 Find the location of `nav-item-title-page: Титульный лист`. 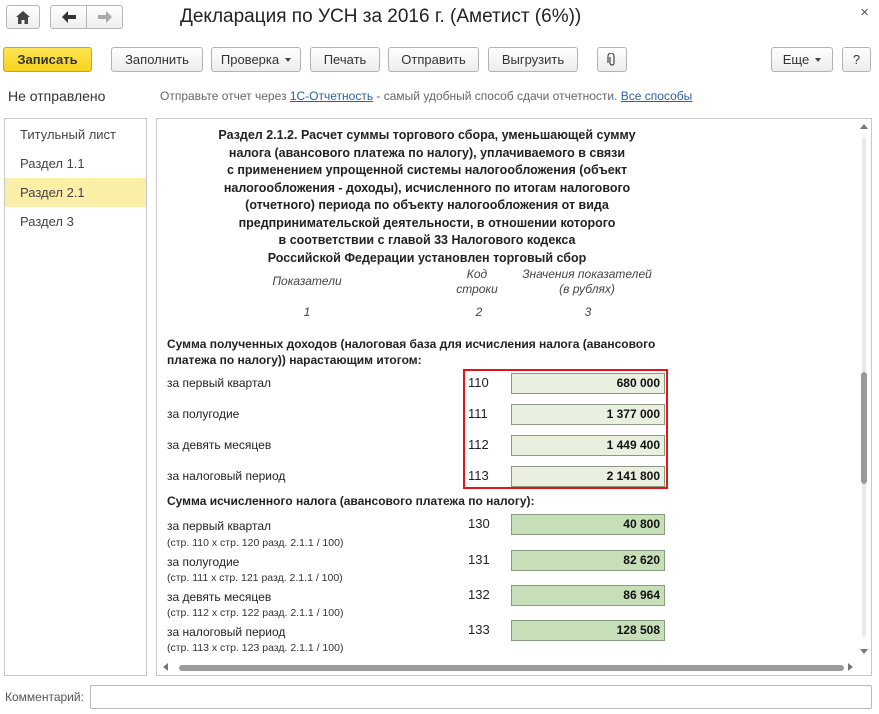

nav-item-title-page: Титульный лист is located at coordinates (75, 134).